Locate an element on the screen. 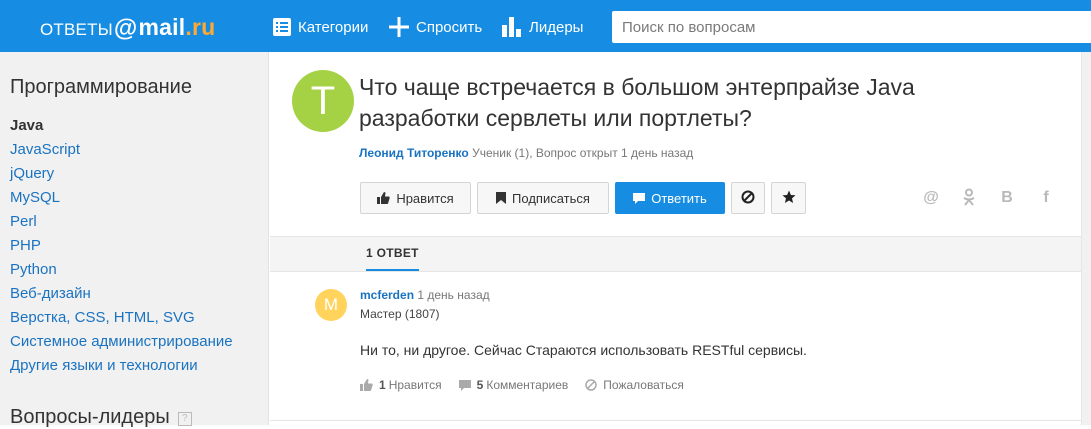 Image resolution: width=1091 pixels, height=429 pixels. sidebar-item-javascript: JavaScript is located at coordinates (121, 150).